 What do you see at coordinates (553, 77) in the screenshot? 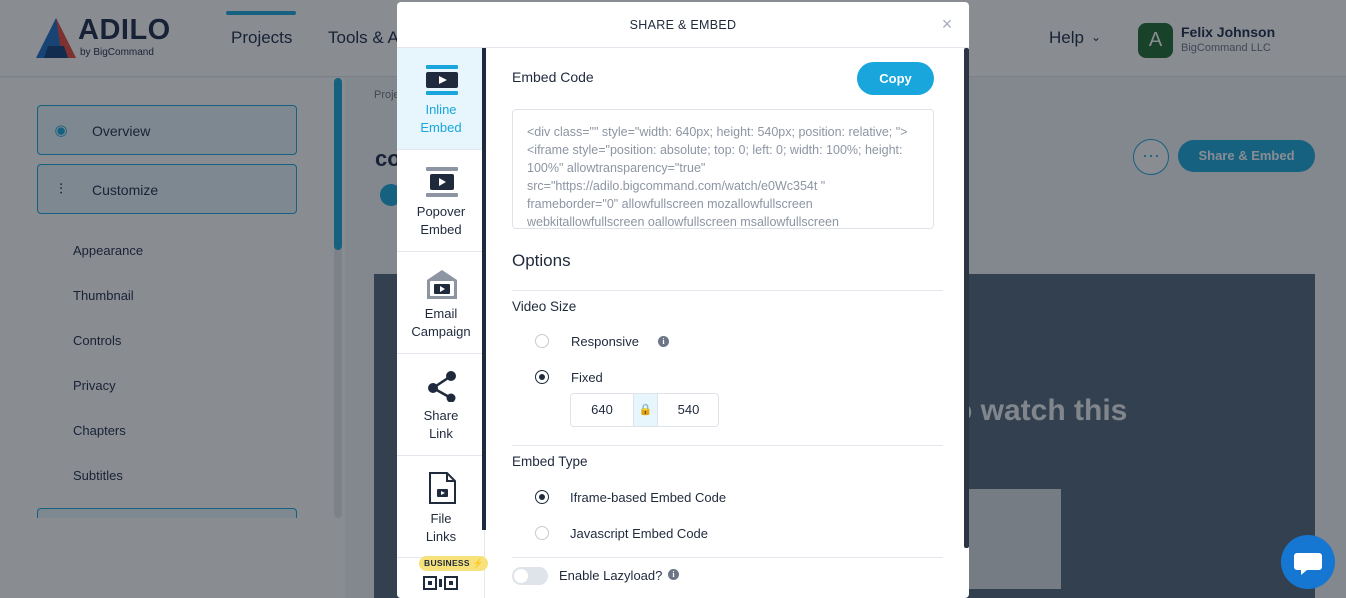
I see `embed-code-label: Embed Code` at bounding box center [553, 77].